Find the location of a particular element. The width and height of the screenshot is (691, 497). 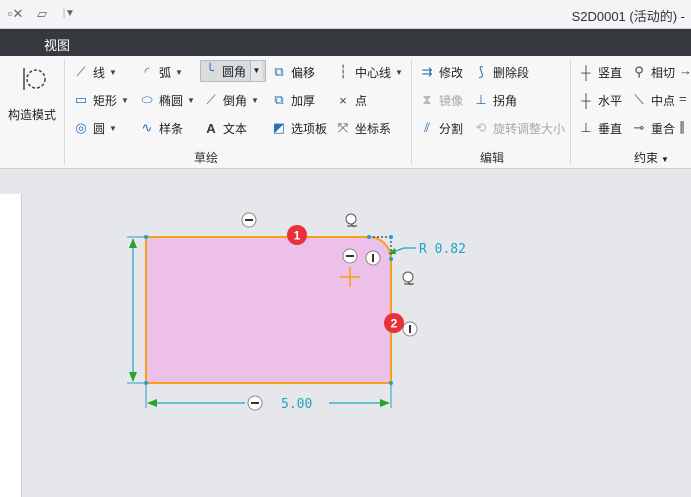

text-button: A 文本 is located at coordinates (224, 128).